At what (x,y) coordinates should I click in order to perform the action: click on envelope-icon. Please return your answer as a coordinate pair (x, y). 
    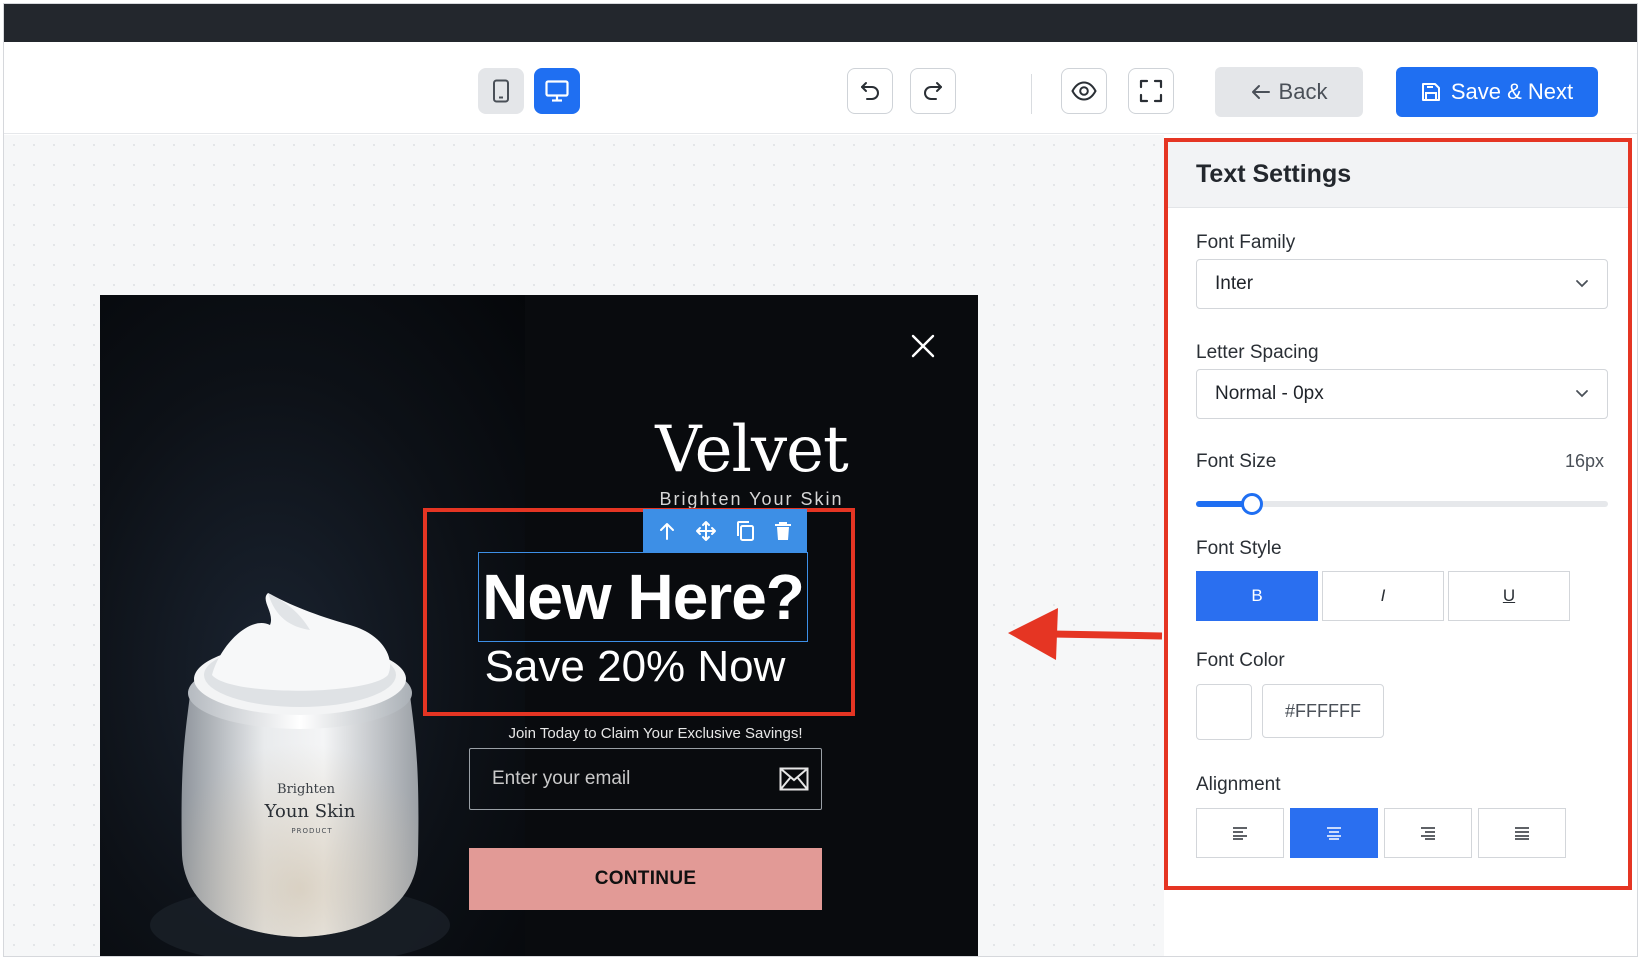
    Looking at the image, I should click on (794, 779).